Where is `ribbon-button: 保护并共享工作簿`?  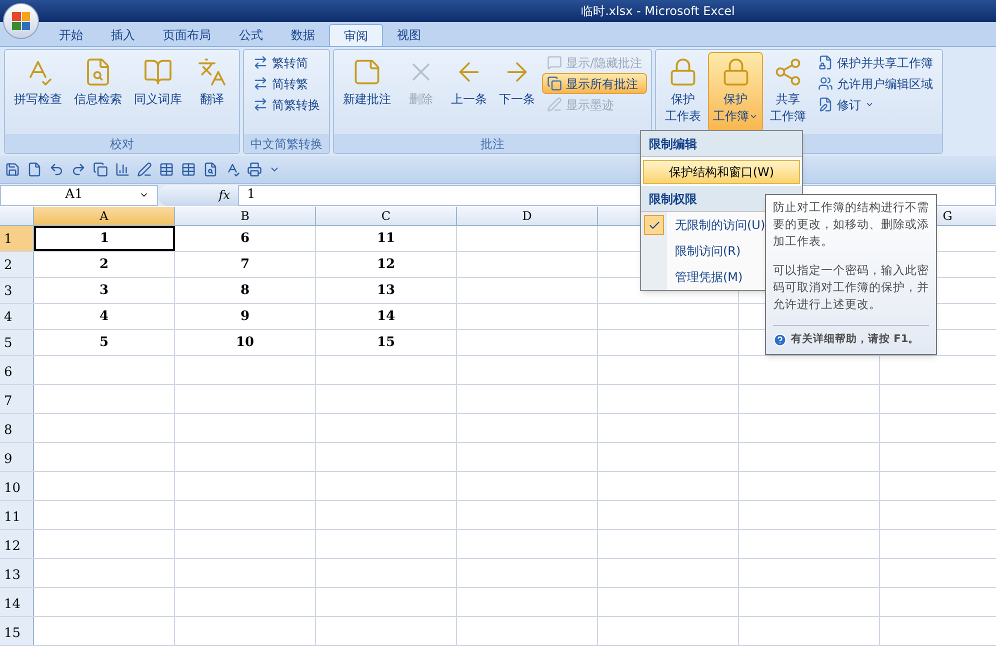
ribbon-button: 保护并共享工作簿 is located at coordinates (875, 62).